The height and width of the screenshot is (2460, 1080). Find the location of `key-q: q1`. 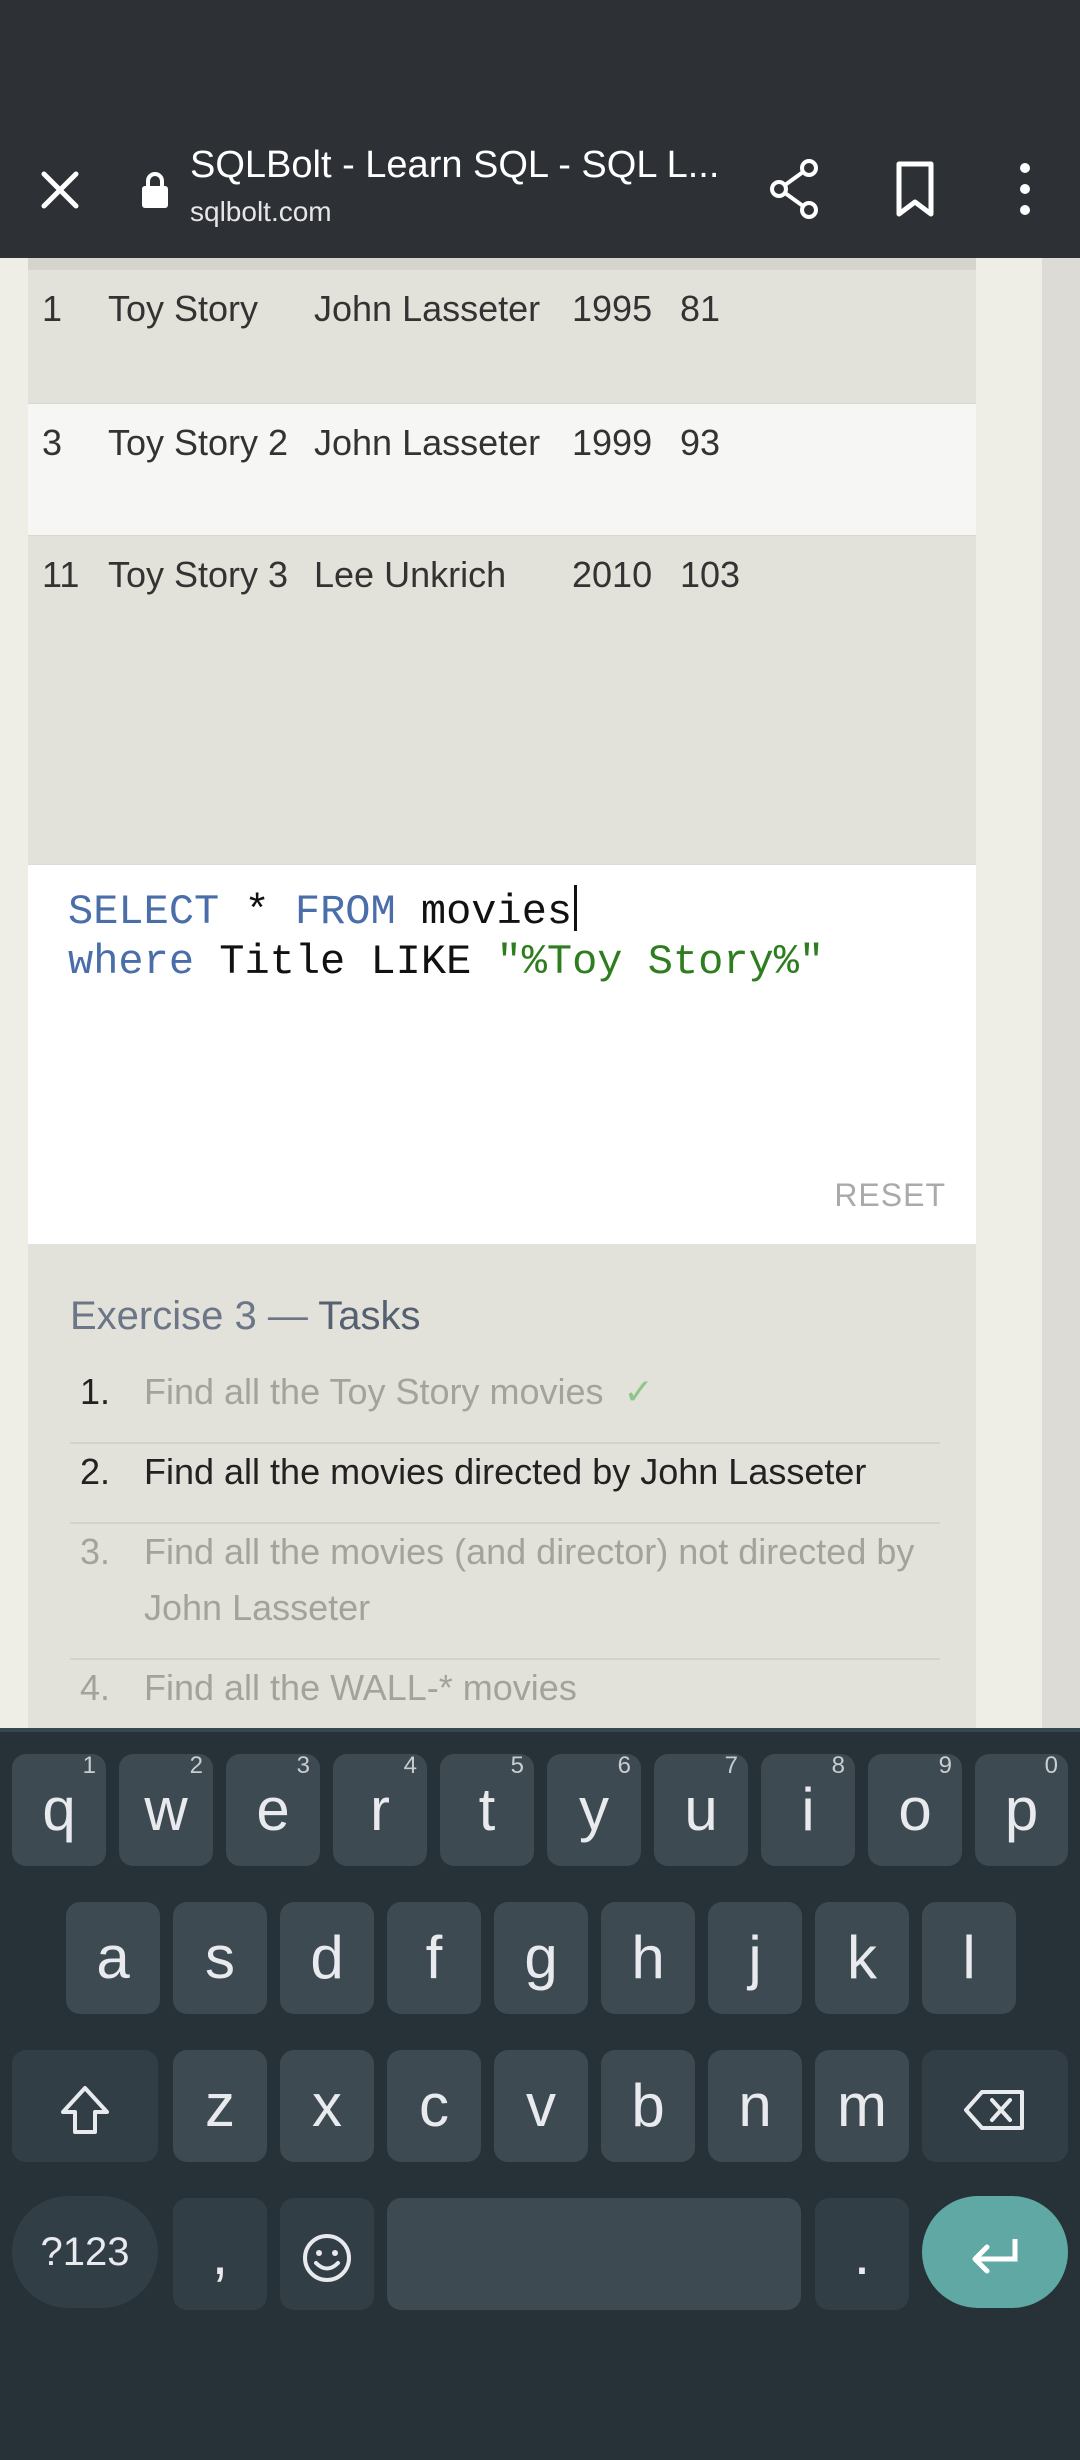

key-q: q1 is located at coordinates (59, 1809).